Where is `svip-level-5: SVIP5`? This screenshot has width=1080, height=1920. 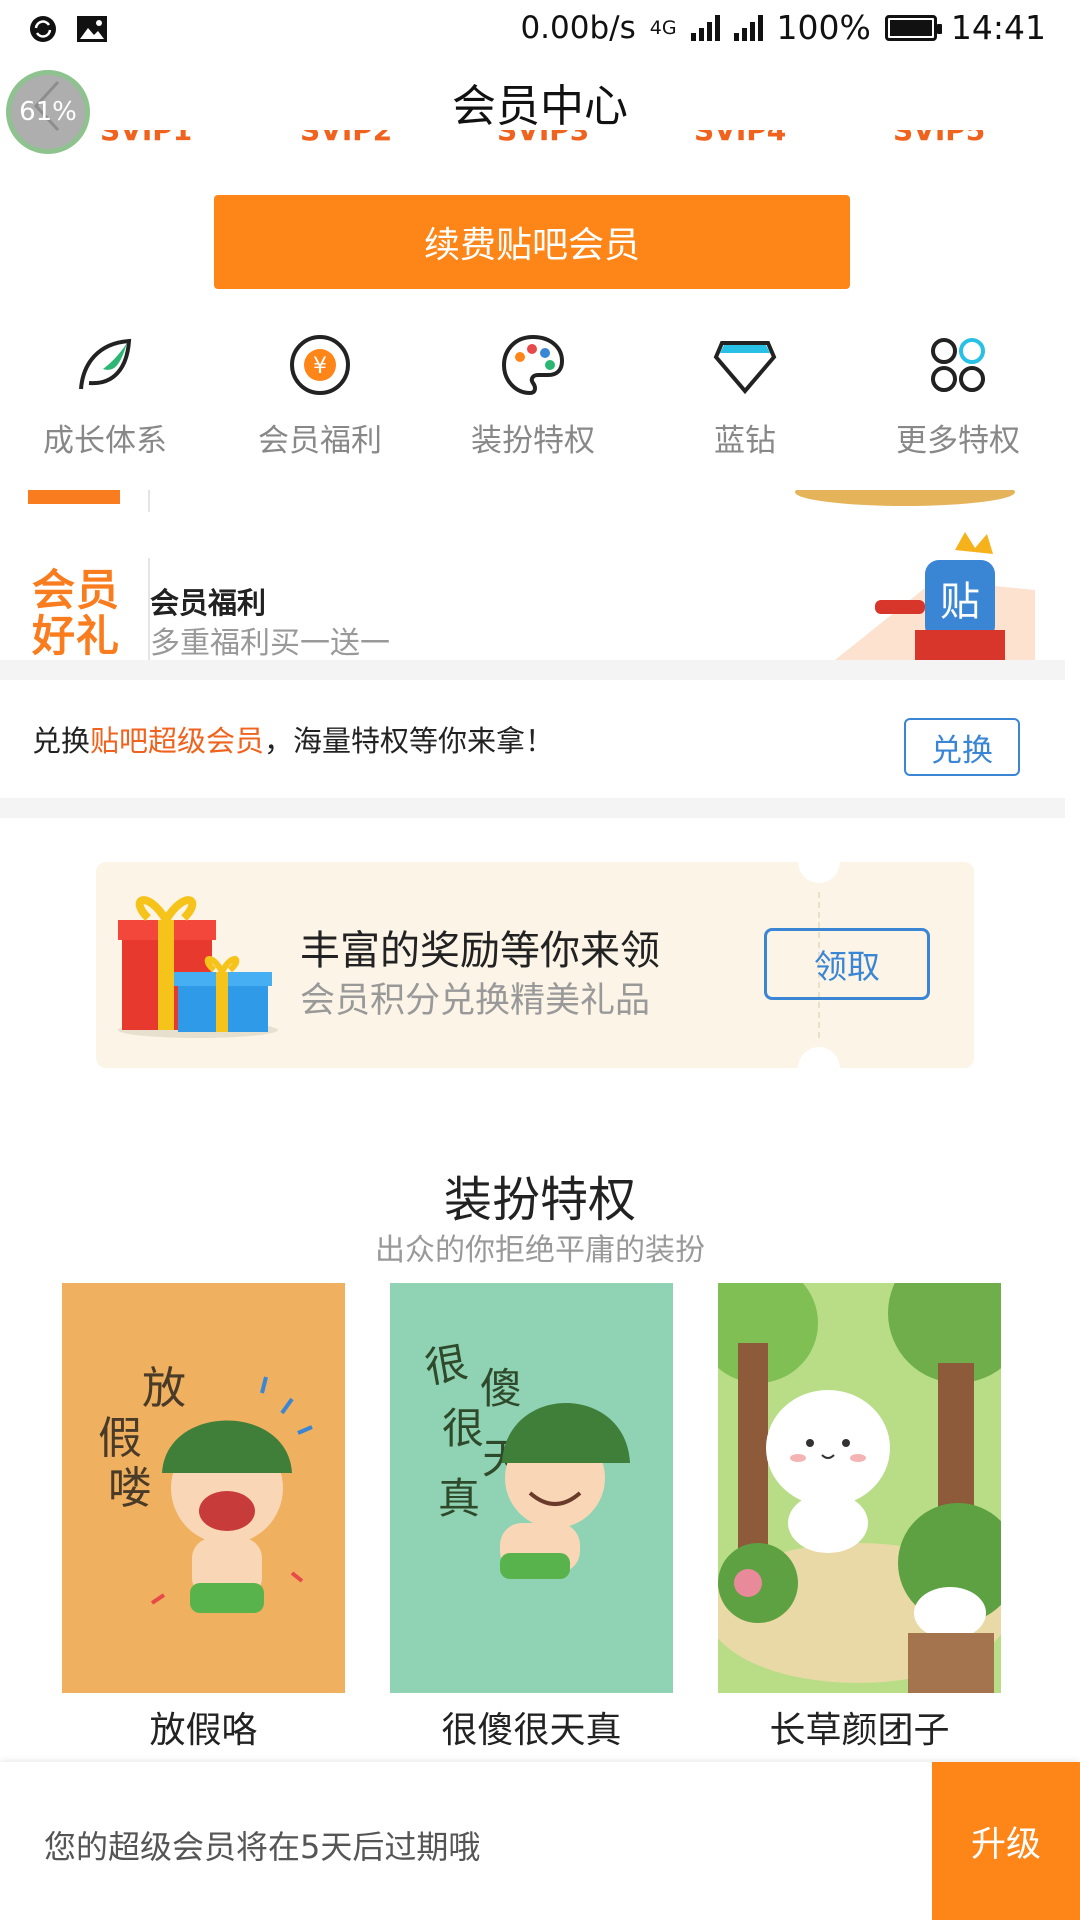
svip-level-5: SVIP5 is located at coordinates (939, 138).